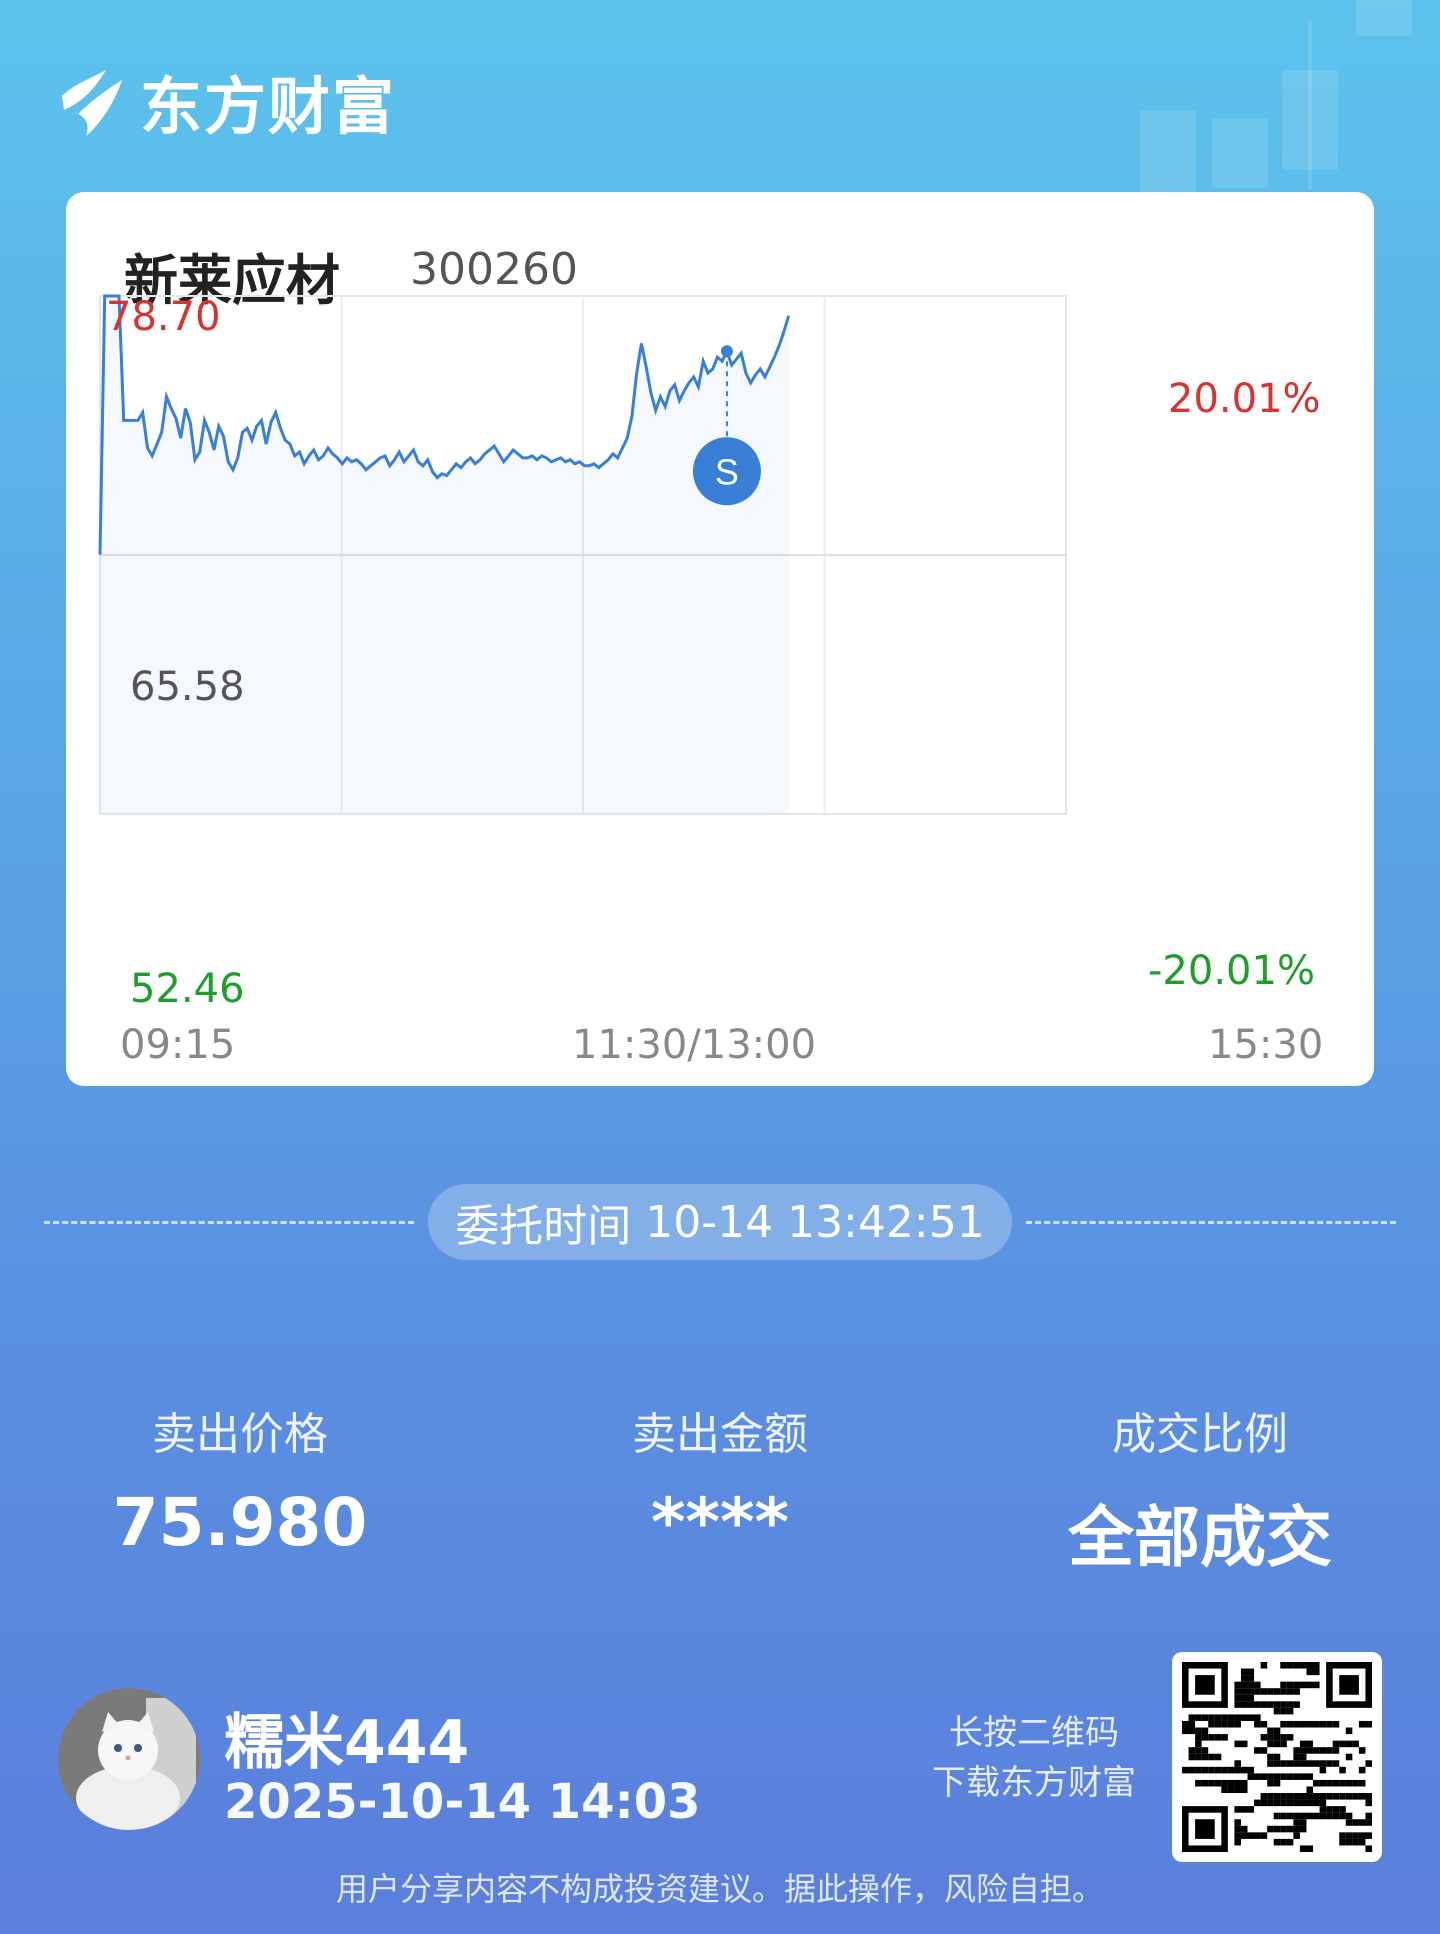  Describe the element at coordinates (268, 106) in the screenshot. I see `brand-name: 东方财富` at that location.